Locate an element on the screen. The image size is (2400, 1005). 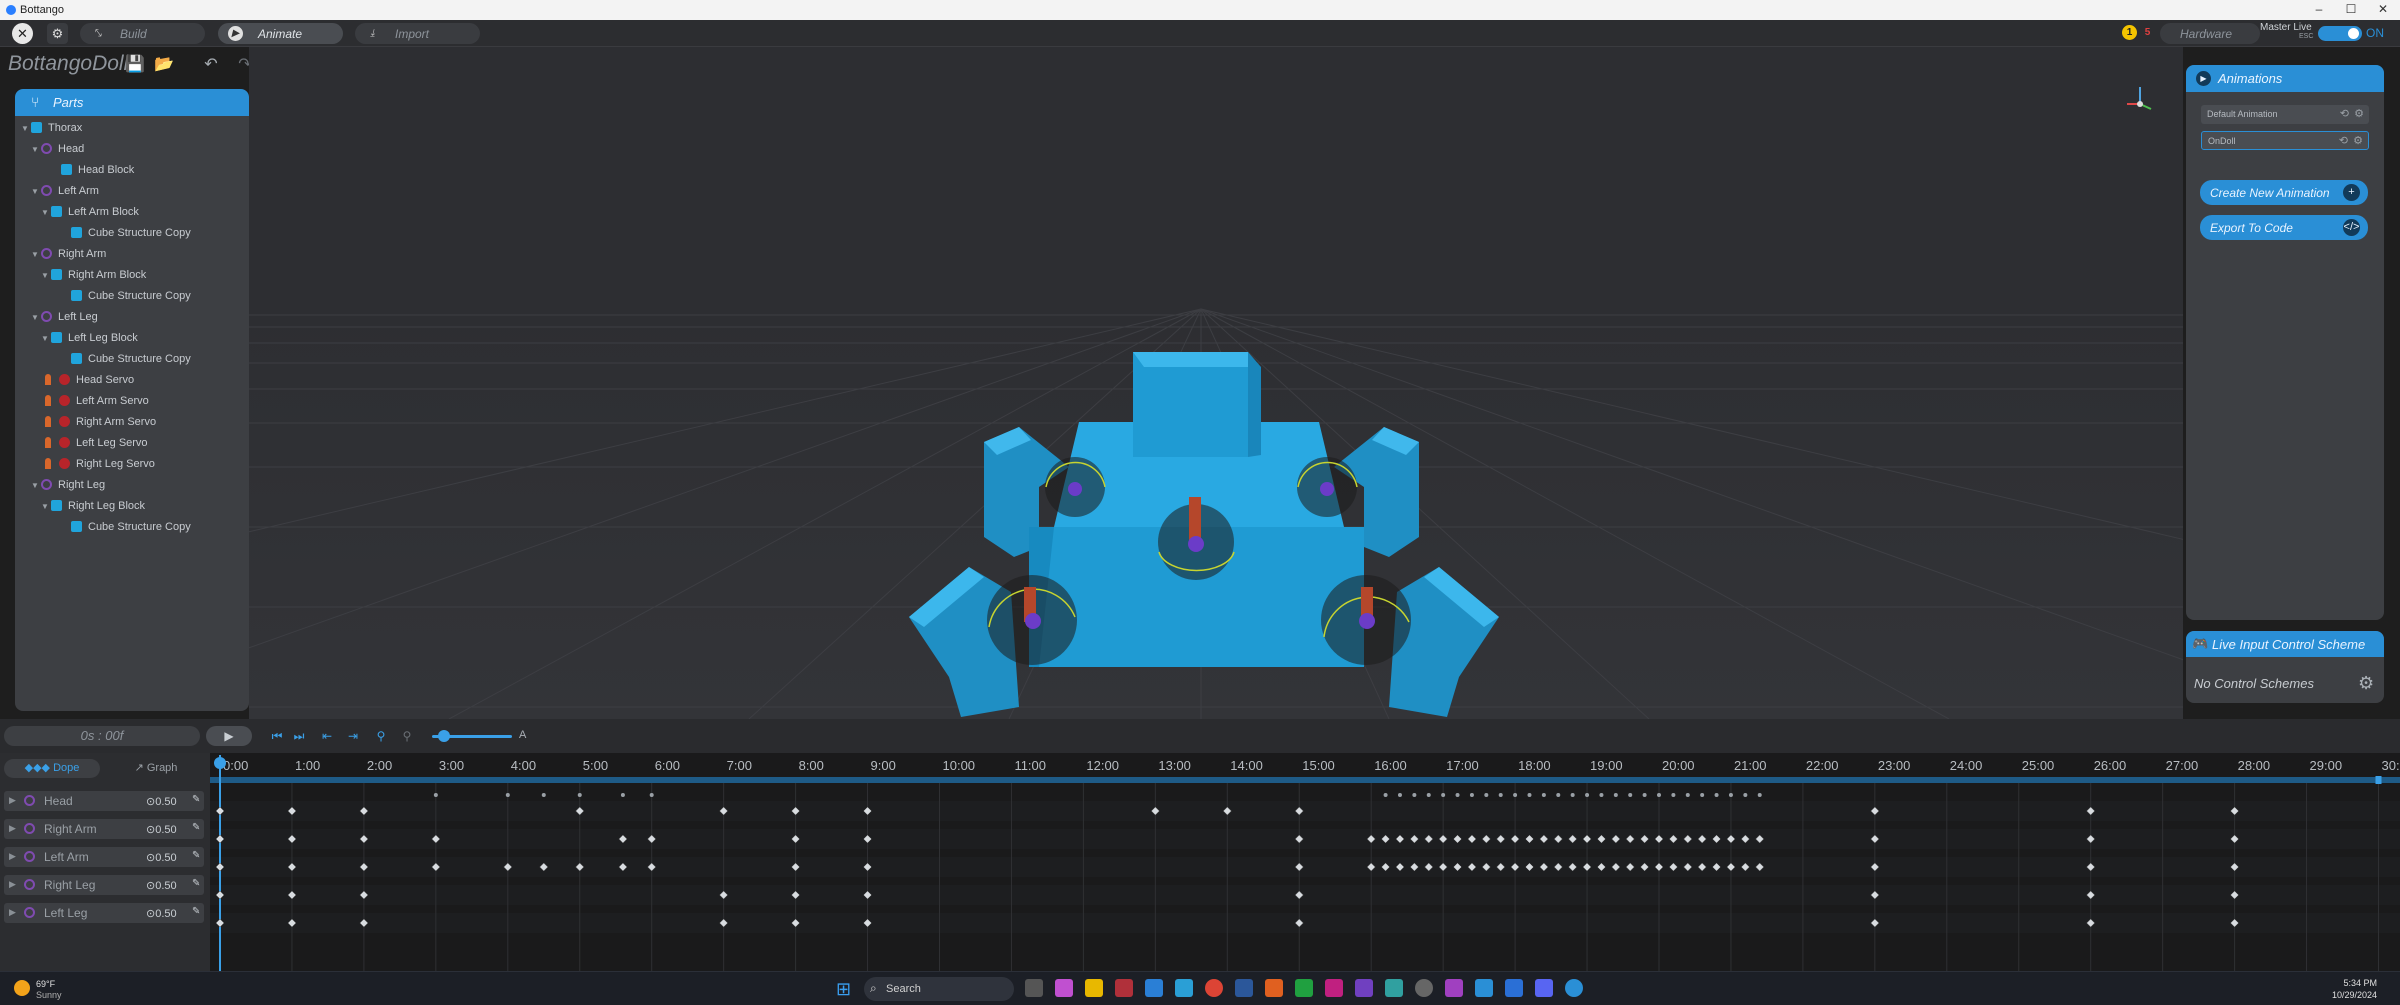
save-icon: 💾 is located at coordinates (135, 65).